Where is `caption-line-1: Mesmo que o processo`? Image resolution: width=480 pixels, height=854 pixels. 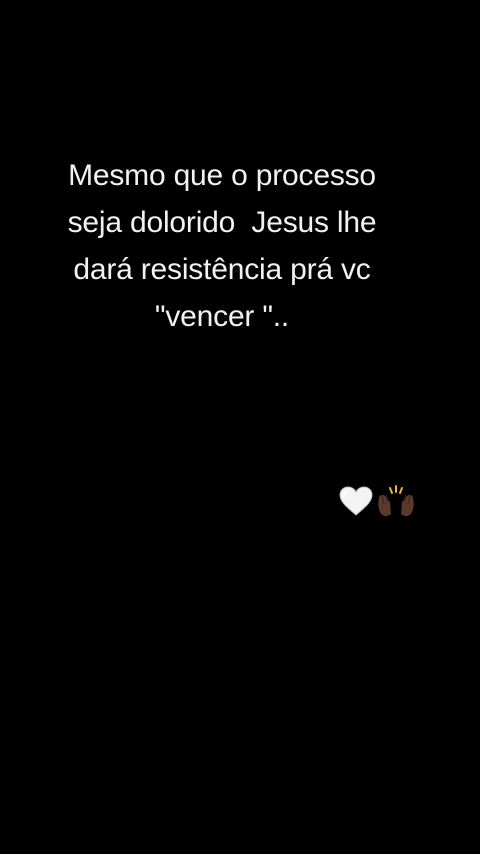
caption-line-1: Mesmo que o processo is located at coordinates (222, 175).